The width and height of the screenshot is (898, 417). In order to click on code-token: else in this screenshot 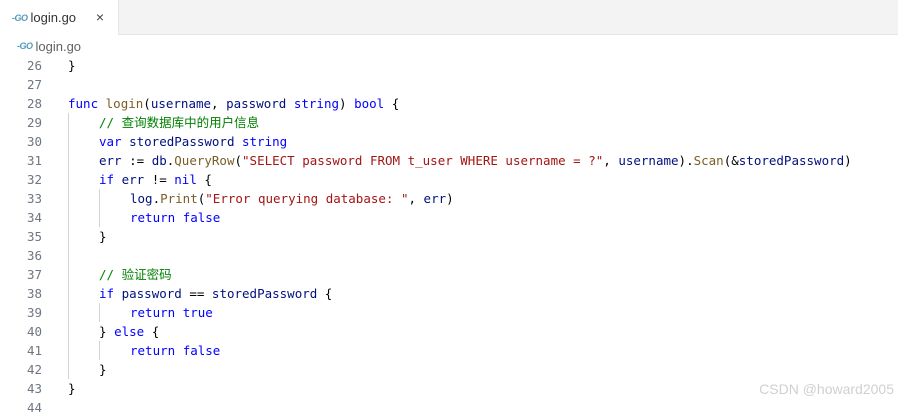, I will do `click(129, 331)`.